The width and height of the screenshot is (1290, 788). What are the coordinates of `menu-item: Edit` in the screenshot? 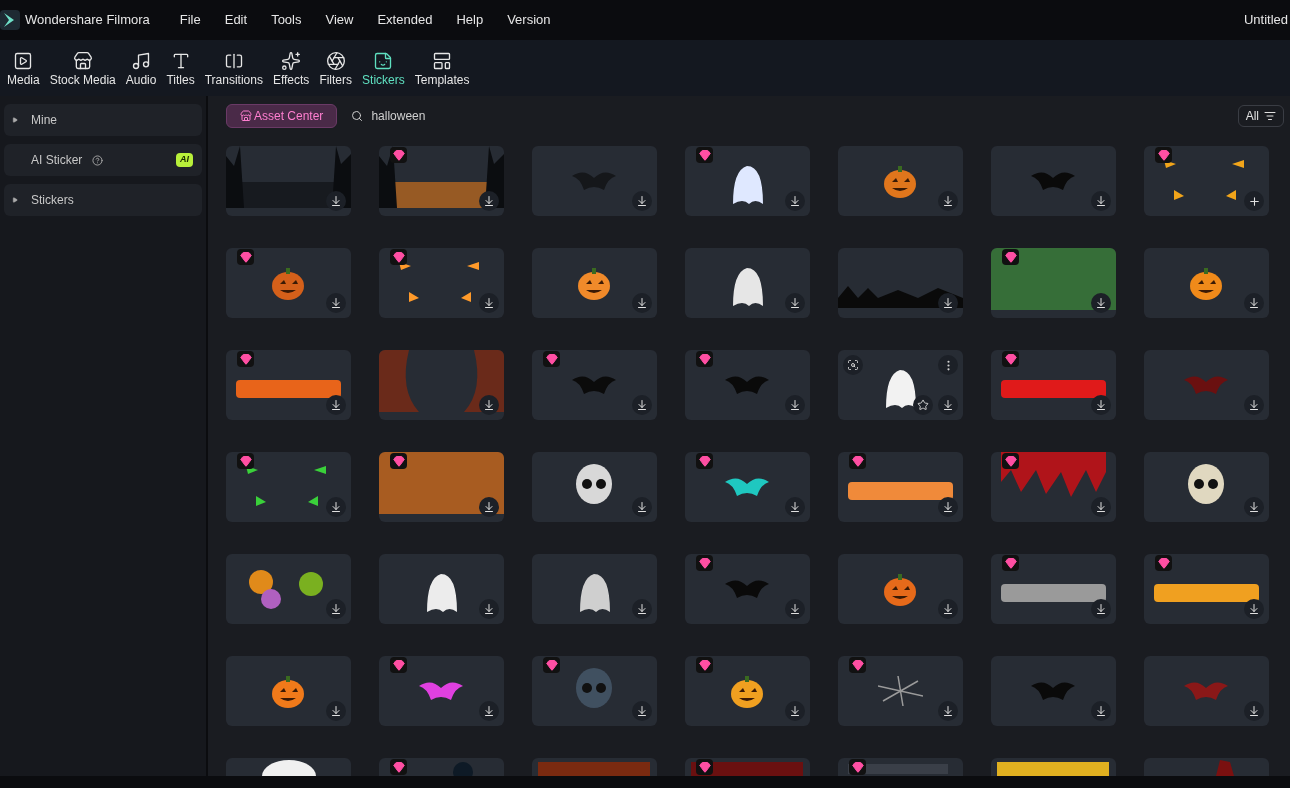 It's located at (236, 20).